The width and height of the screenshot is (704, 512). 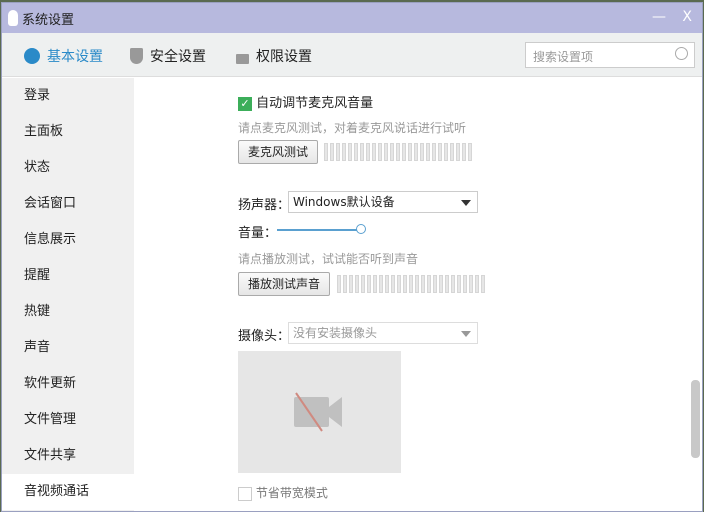 What do you see at coordinates (278, 152) in the screenshot?
I see `mic-test-button: 麦克风测试` at bounding box center [278, 152].